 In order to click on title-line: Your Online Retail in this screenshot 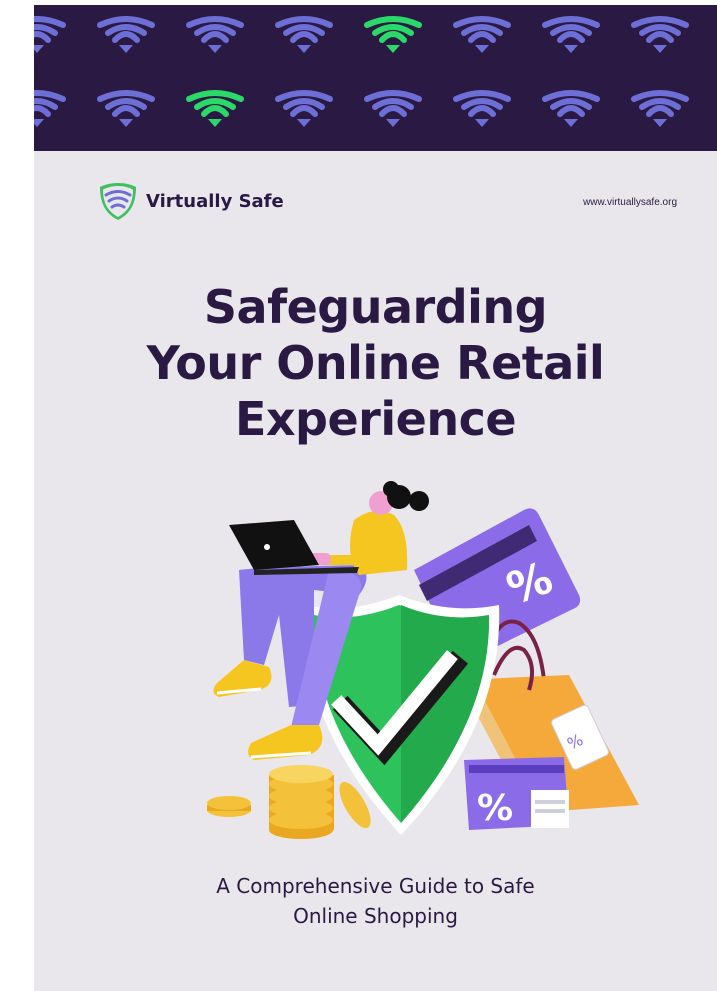, I will do `click(375, 363)`.